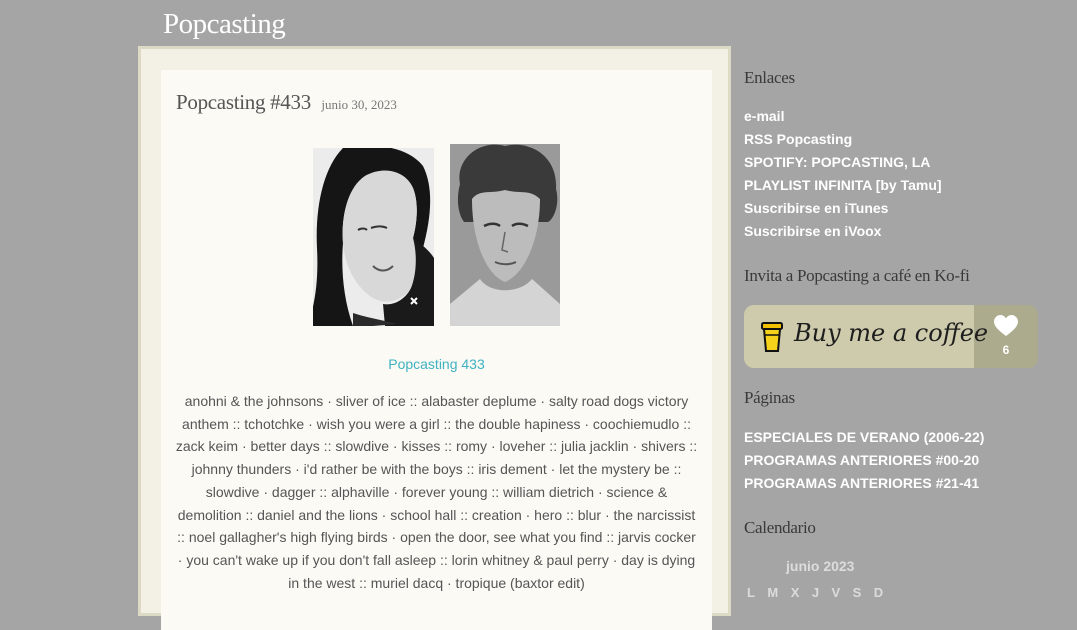 This screenshot has height=630, width=1077. I want to click on weekday-label: S, so click(857, 592).